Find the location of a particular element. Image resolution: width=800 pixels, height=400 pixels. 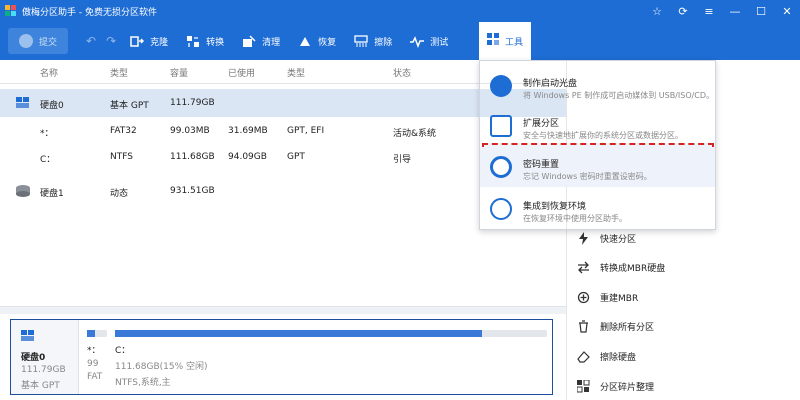

clone-button: 克隆 is located at coordinates (149, 41).